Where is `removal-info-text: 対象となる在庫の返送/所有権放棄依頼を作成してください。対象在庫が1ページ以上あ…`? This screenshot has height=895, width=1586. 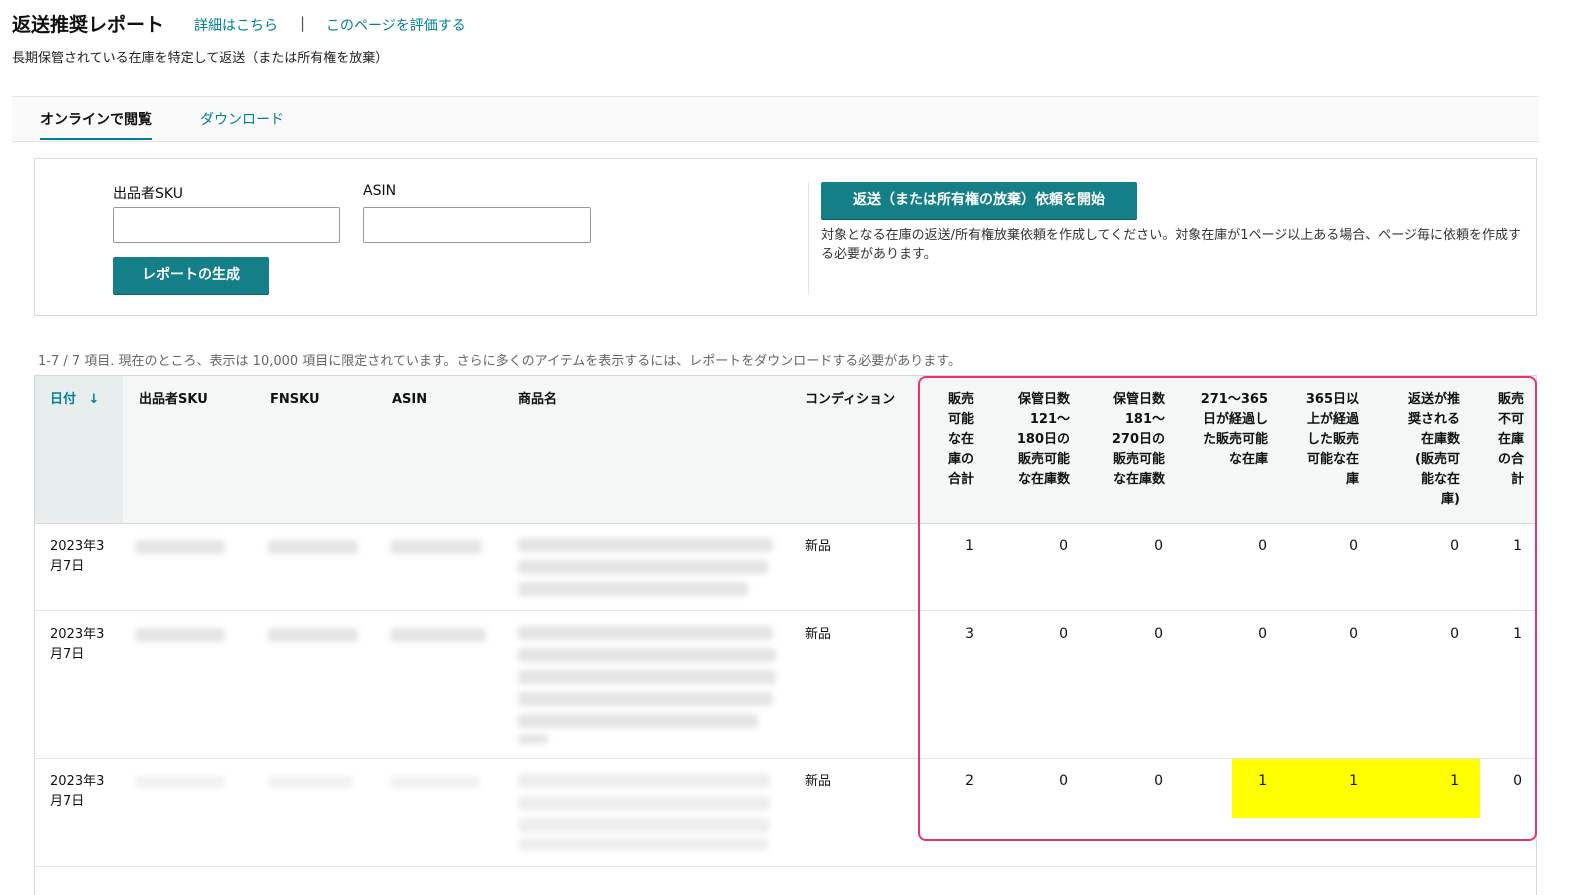
removal-info-text: 対象となる在庫の返送/所有権放棄依頼を作成してください。対象在庫が1ページ以上あ… is located at coordinates (1171, 245).